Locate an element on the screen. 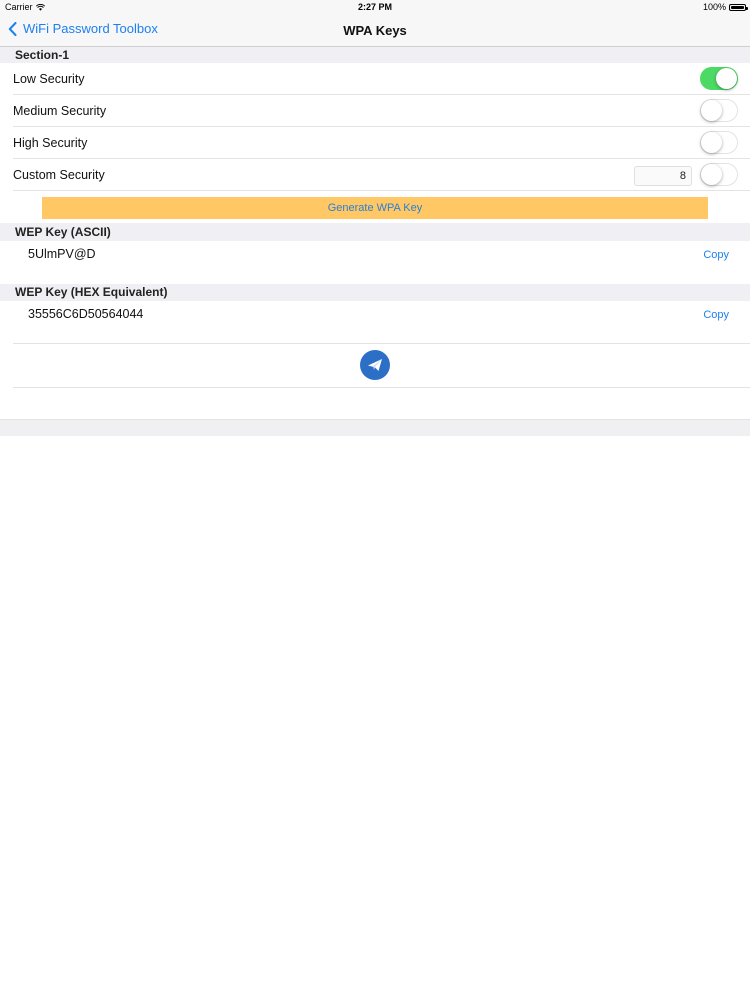  row-label: Low Security is located at coordinates (49, 79).